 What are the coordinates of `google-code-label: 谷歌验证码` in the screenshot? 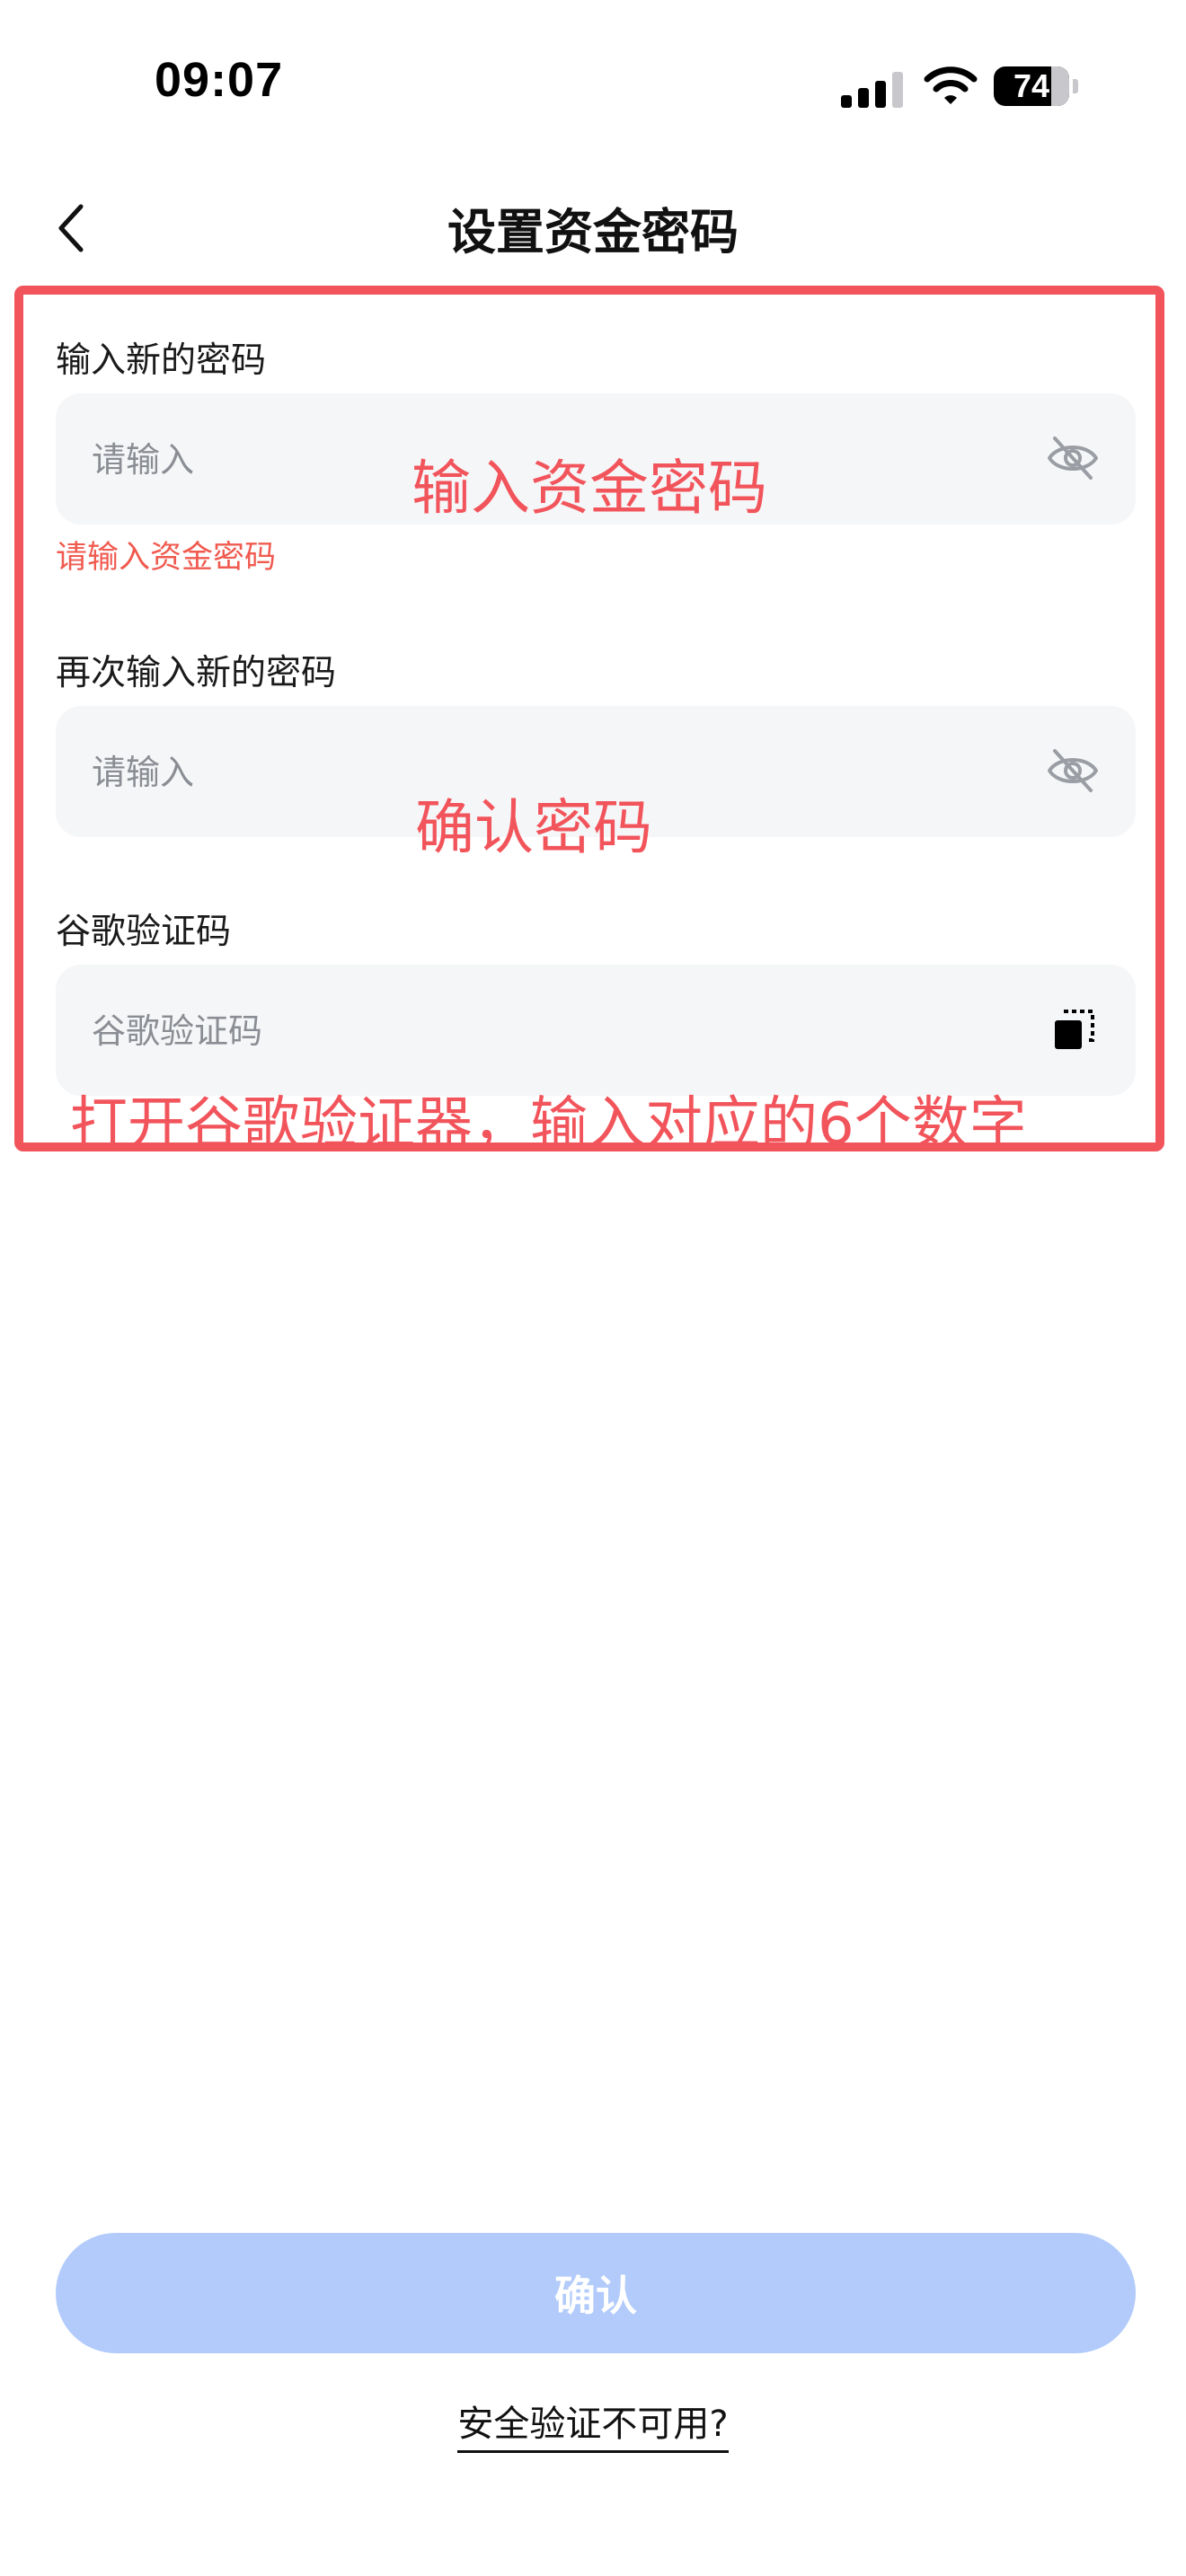 It's located at (144, 932).